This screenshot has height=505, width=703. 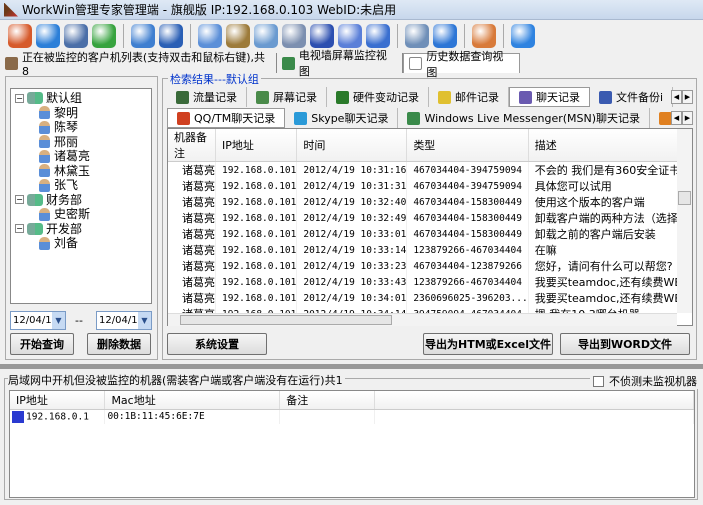 What do you see at coordinates (42, 344) in the screenshot?
I see `start-query-button: 开始查询` at bounding box center [42, 344].